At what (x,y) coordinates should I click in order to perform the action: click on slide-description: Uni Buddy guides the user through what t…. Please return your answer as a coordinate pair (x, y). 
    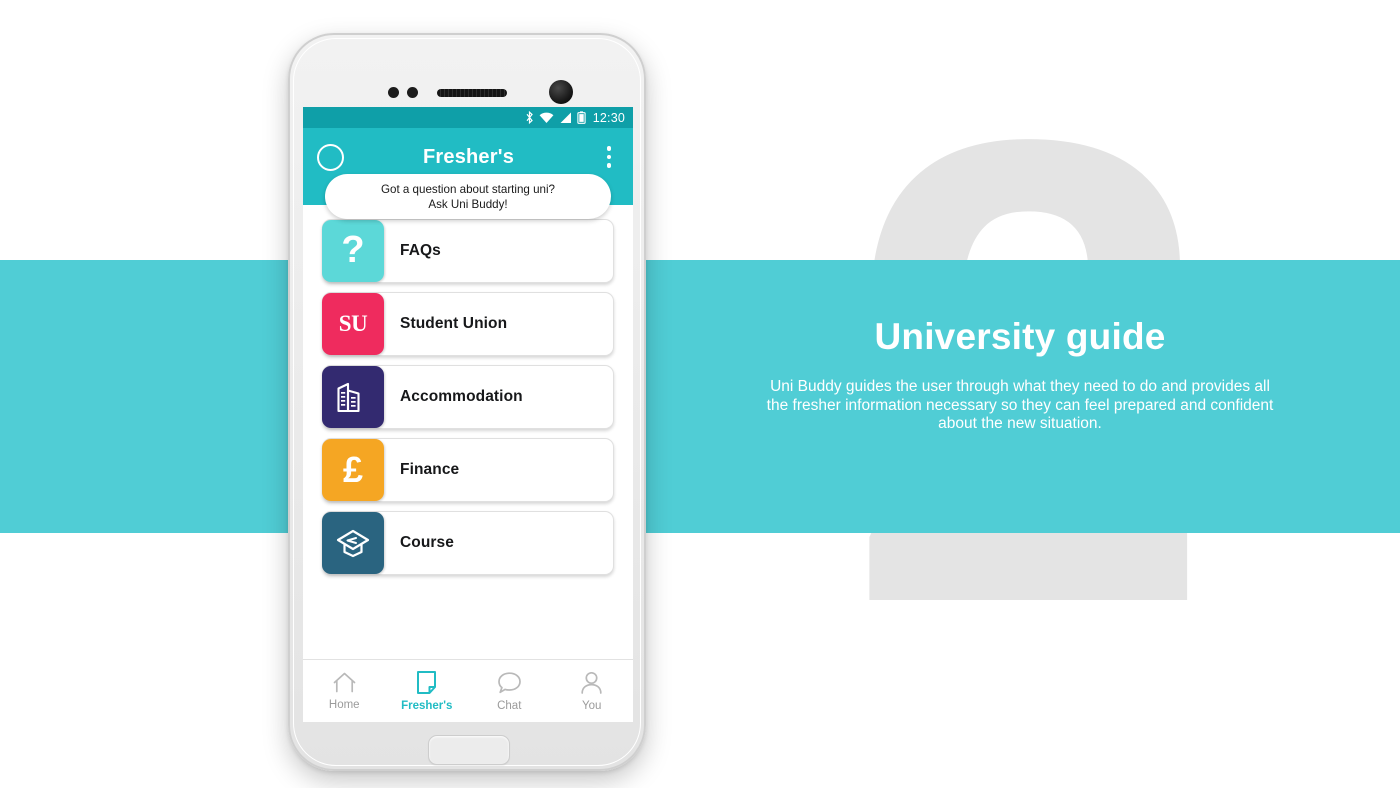
    Looking at the image, I should click on (1020, 405).